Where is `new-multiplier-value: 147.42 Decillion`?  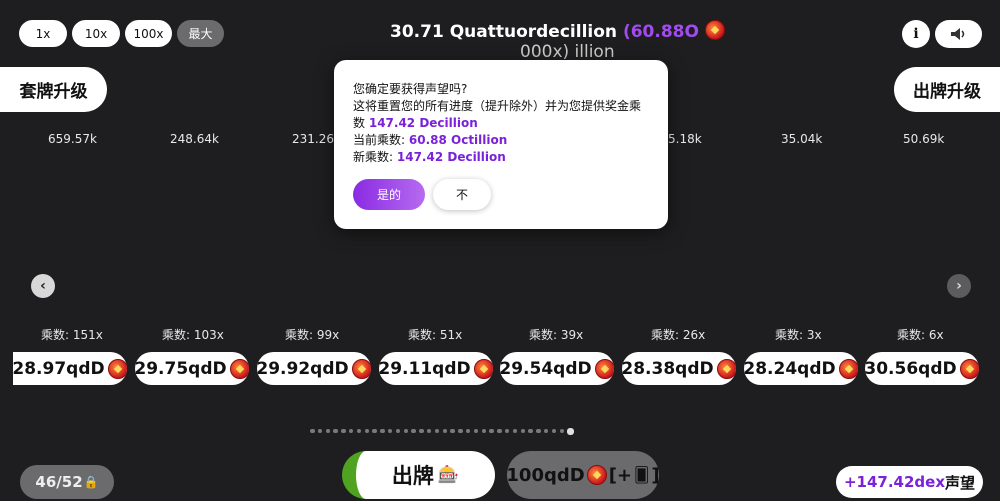 new-multiplier-value: 147.42 Decillion is located at coordinates (451, 157).